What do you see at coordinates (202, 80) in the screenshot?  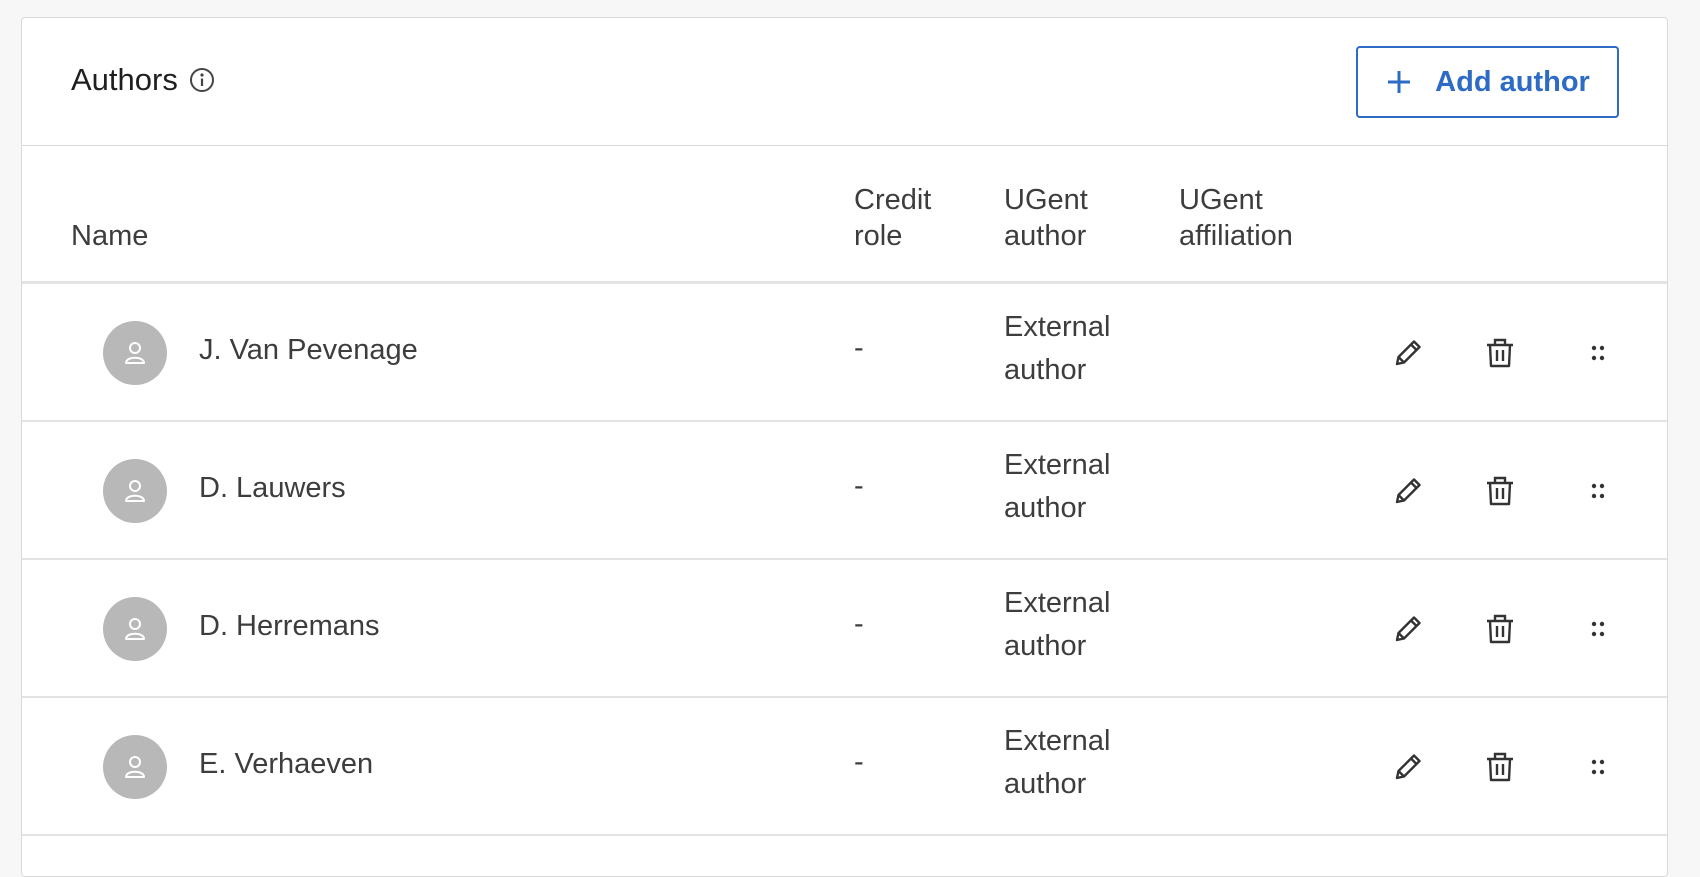 I see `info-icon` at bounding box center [202, 80].